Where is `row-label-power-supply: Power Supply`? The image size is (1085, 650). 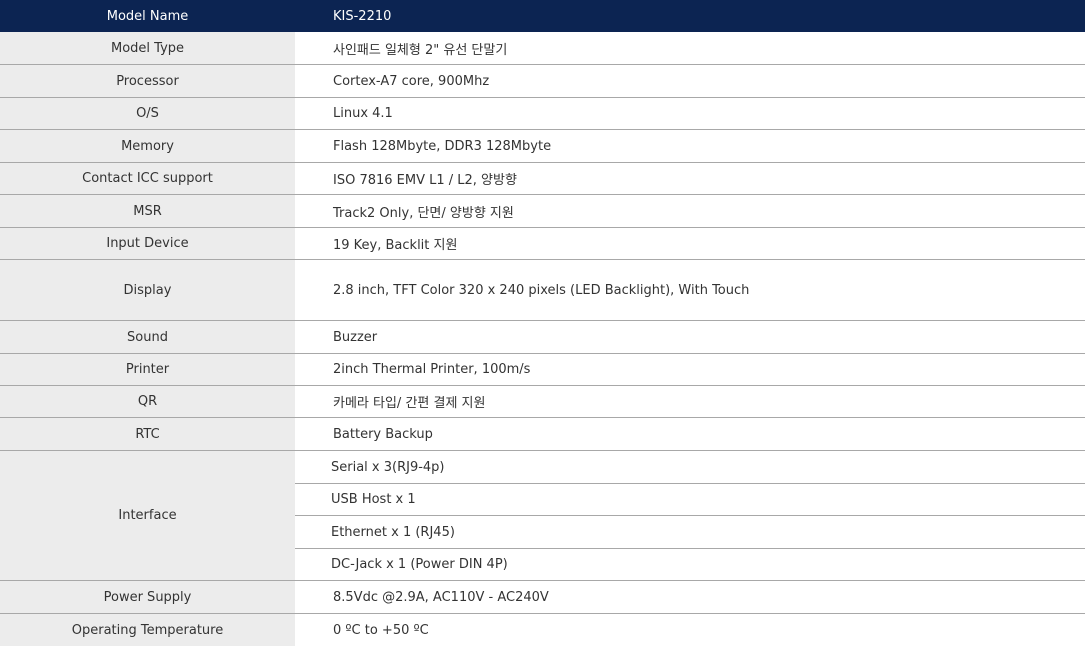 row-label-power-supply: Power Supply is located at coordinates (147, 597).